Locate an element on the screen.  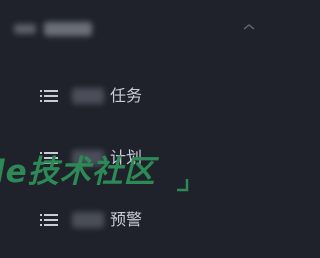
sidebar-item-label: 任务 is located at coordinates (126, 95).